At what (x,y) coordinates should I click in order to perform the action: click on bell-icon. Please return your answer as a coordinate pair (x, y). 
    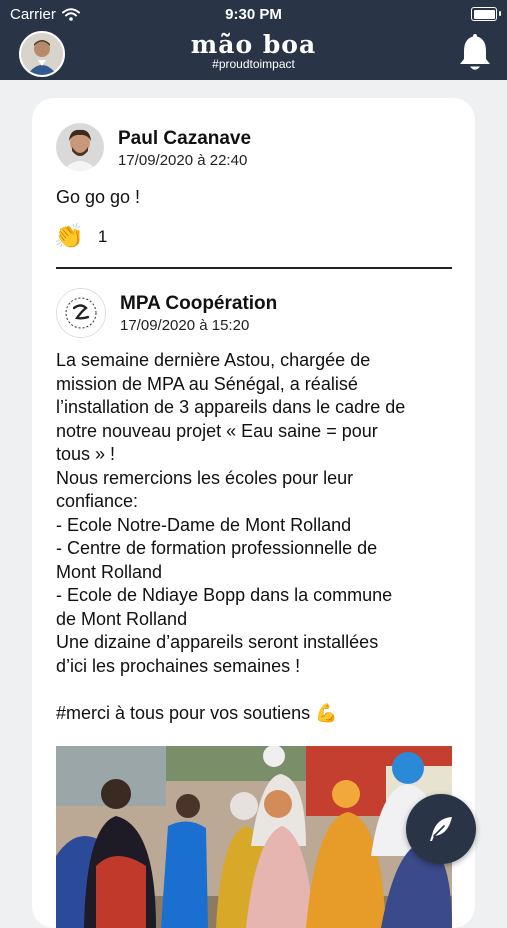
    Looking at the image, I should click on (475, 52).